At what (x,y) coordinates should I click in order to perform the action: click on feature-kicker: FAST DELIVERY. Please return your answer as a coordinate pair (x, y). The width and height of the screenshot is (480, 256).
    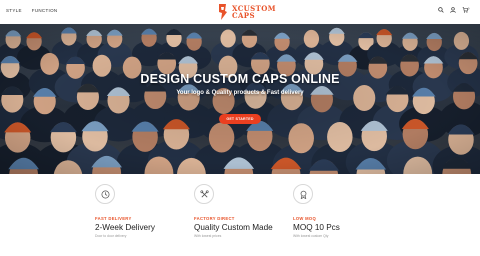
    Looking at the image, I should click on (113, 218).